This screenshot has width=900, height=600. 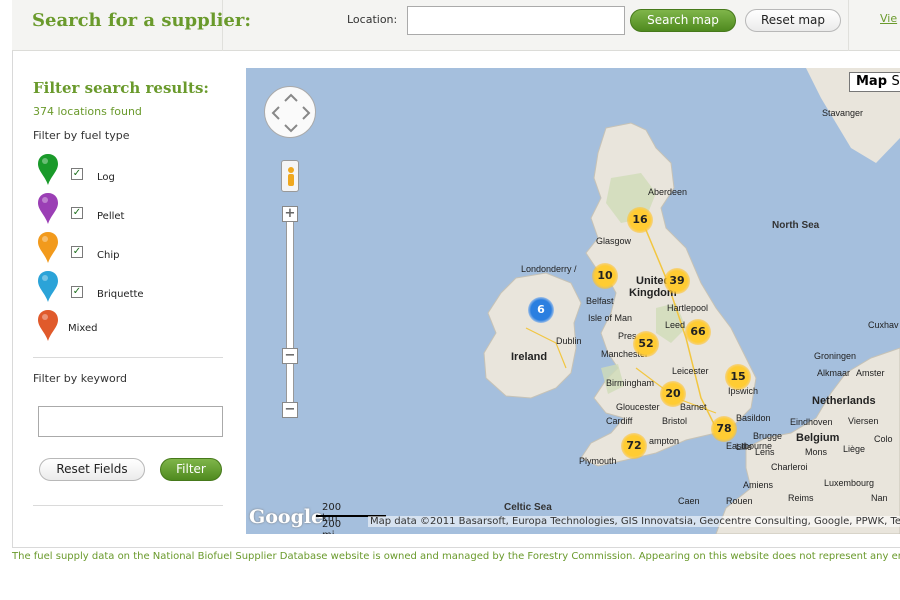 I want to click on place-dublin: Dublin, so click(x=569, y=341).